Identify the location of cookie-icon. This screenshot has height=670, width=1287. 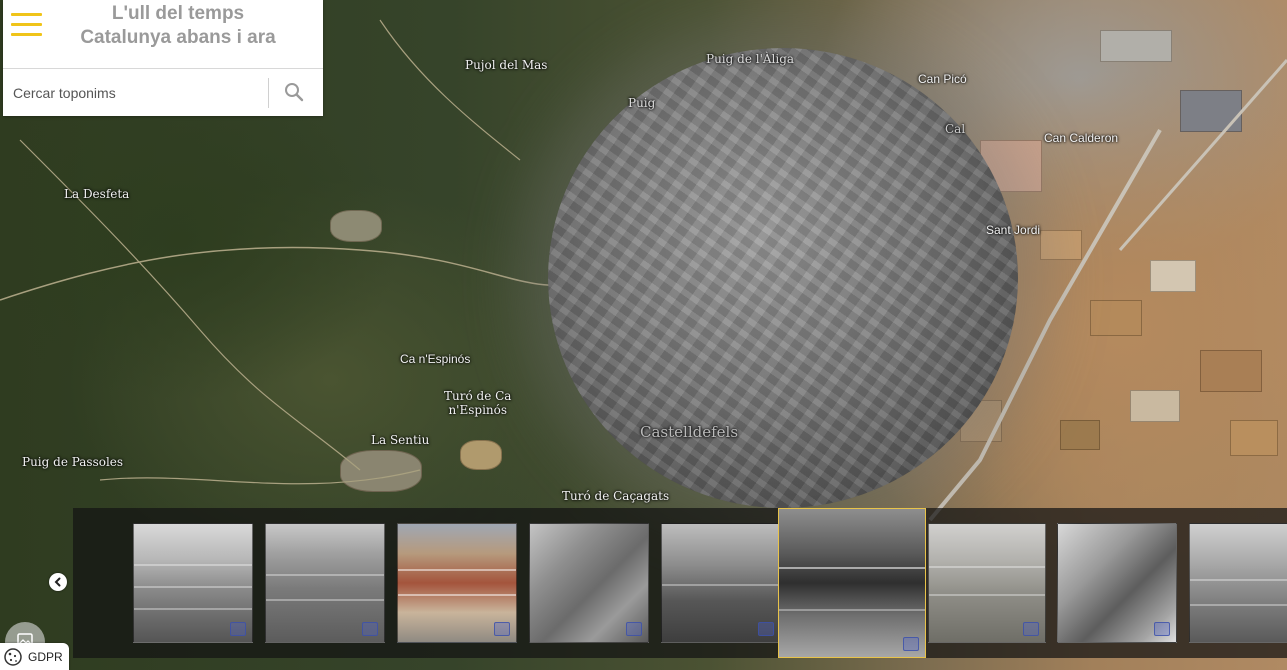
(13, 656).